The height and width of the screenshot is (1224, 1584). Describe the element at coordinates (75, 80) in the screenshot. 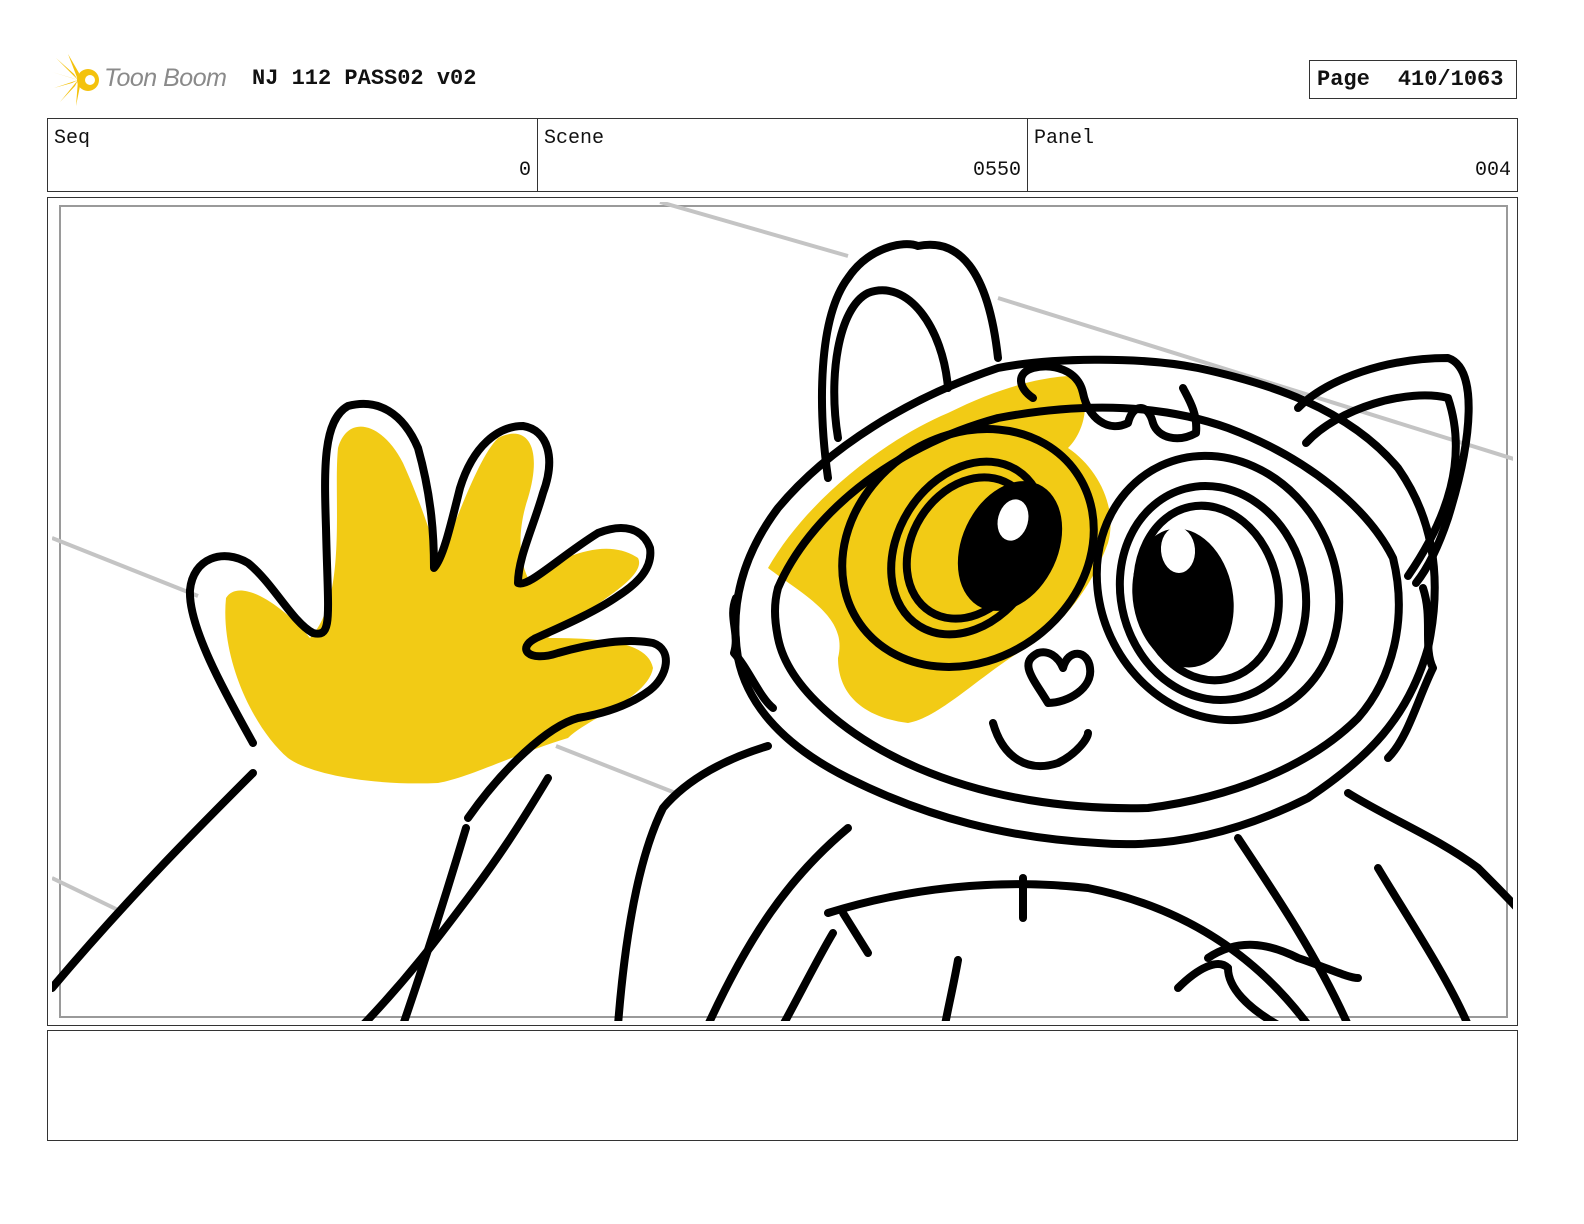

I see `toon-boom-burst-icon` at that location.